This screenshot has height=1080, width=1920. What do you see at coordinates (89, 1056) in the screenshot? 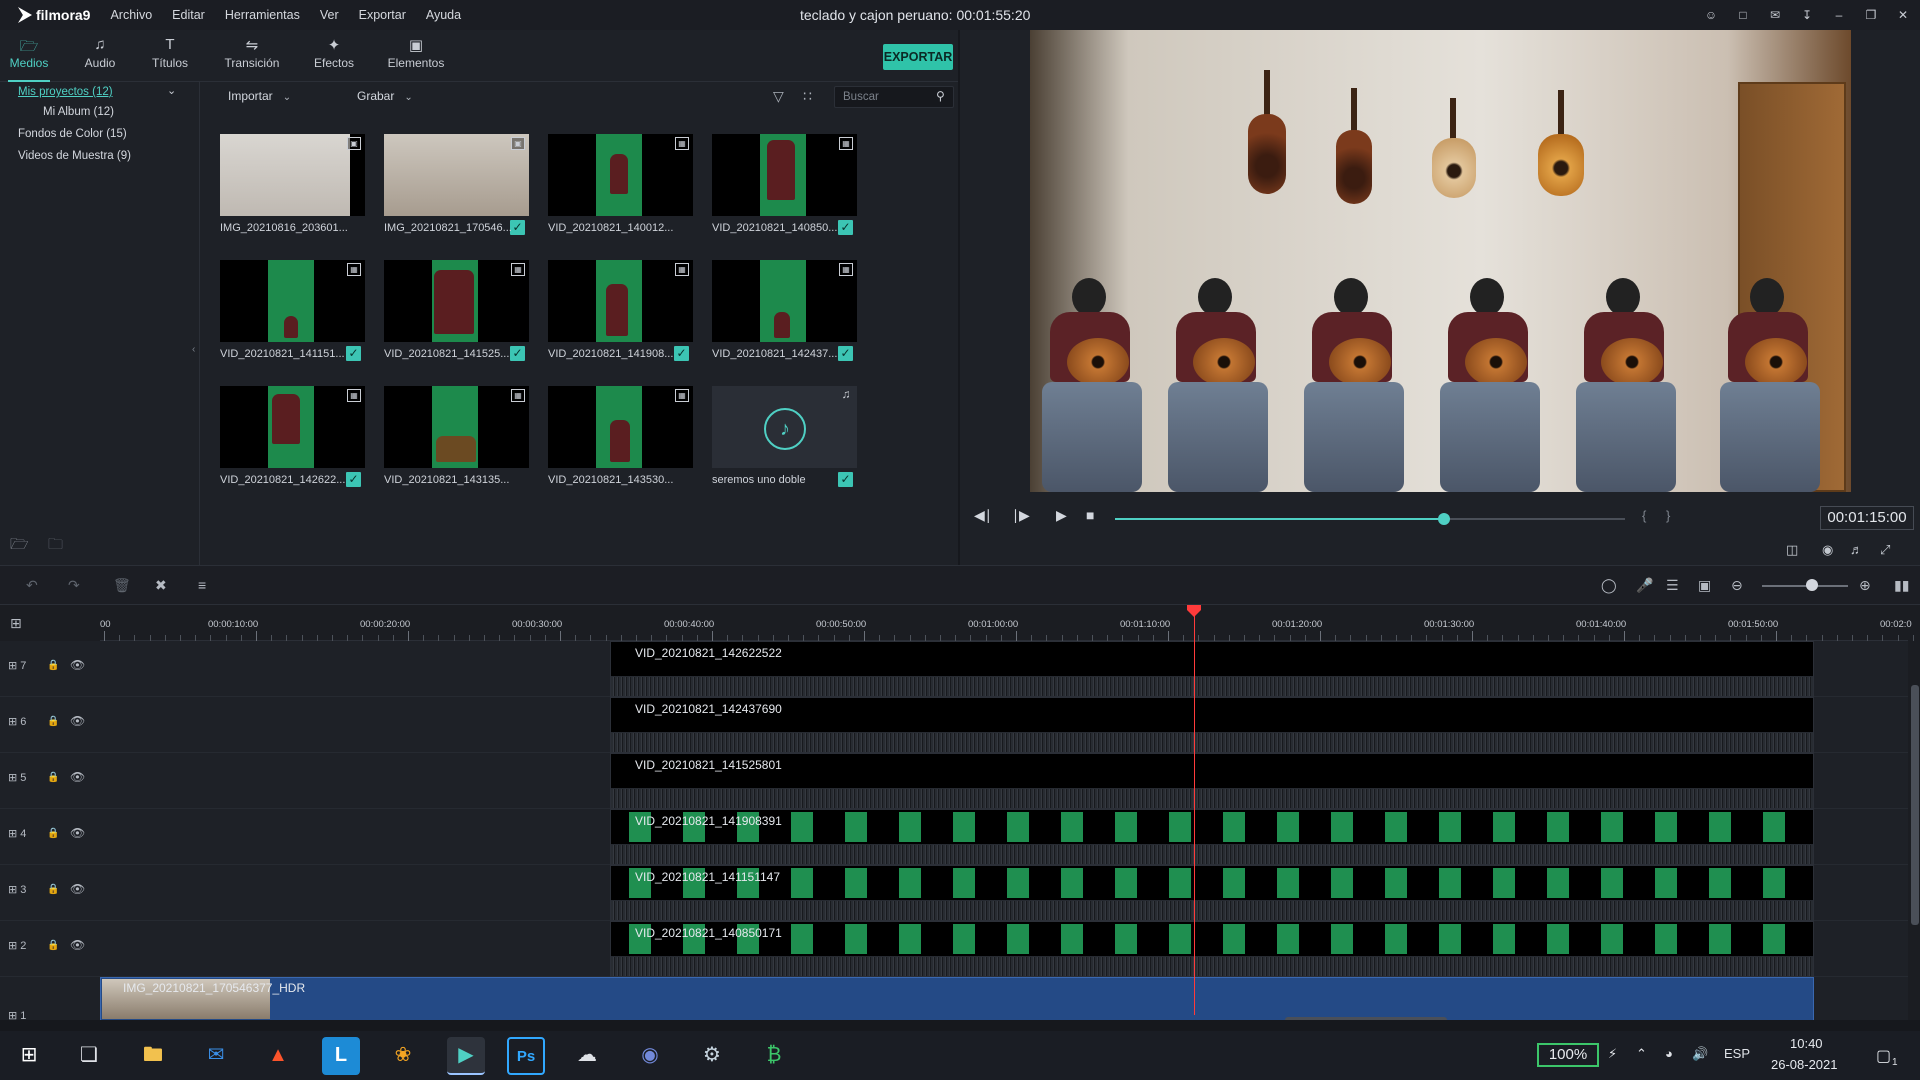
I see `task-view-icon: ❏` at bounding box center [89, 1056].